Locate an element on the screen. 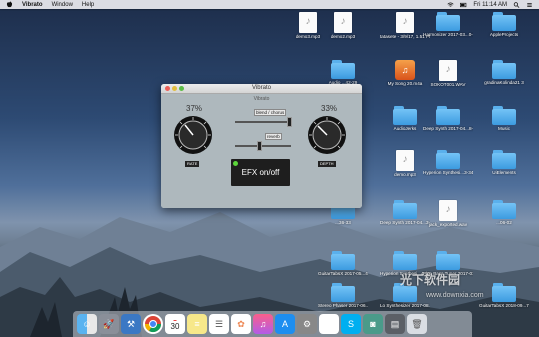 Image resolution: width=539 pixels, height=337 pixels. desktop-icon-label: ...06-02 is located at coordinates (504, 222).